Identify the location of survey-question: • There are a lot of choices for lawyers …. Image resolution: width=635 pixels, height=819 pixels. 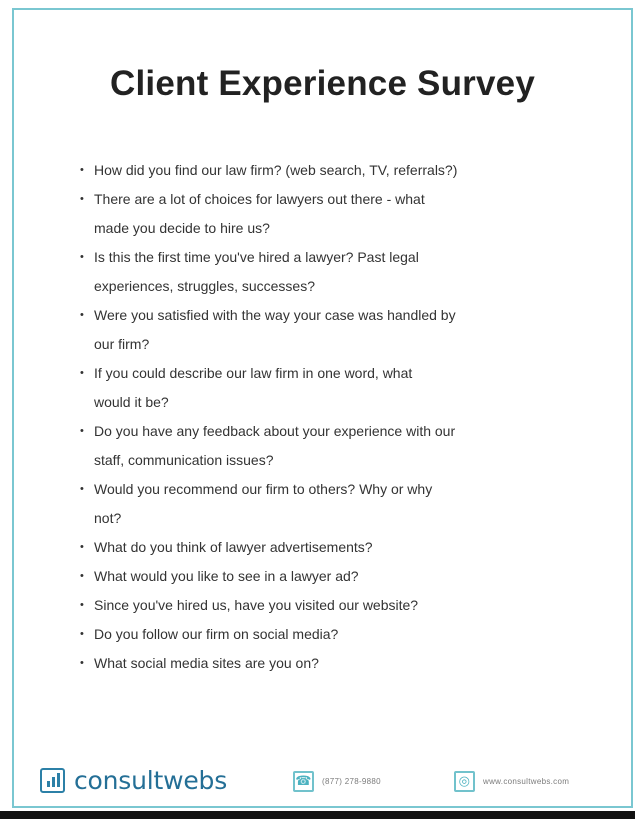
(340, 214).